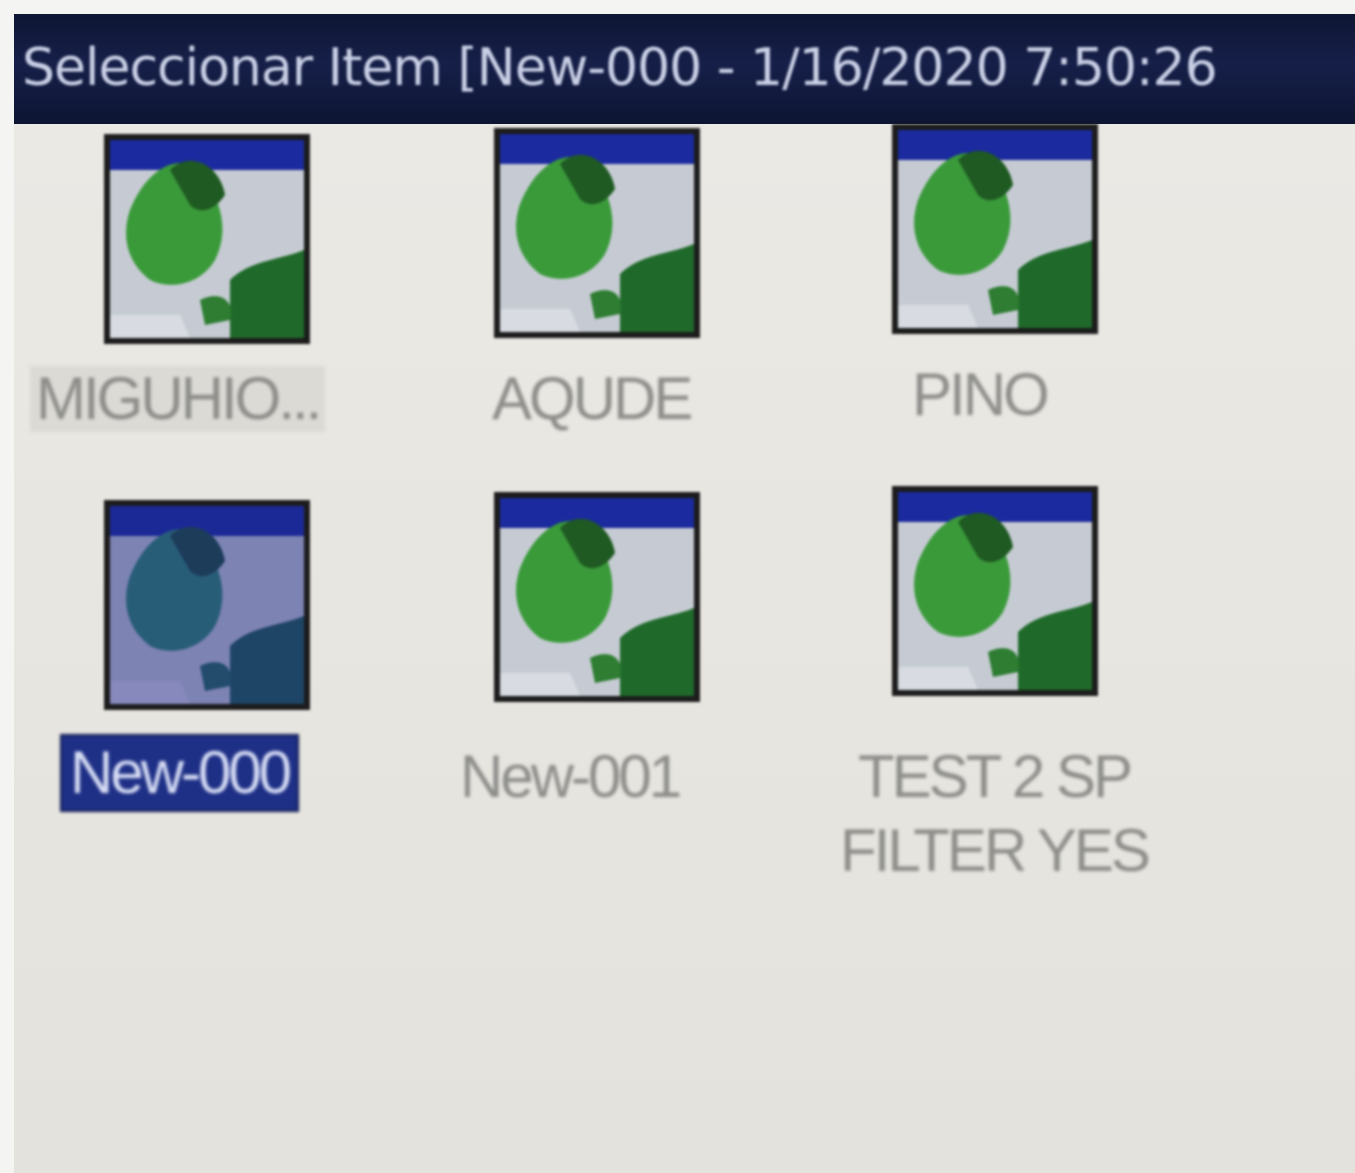 The image size is (1355, 1173). What do you see at coordinates (180, 773) in the screenshot?
I see `item-label-selected: New-000` at bounding box center [180, 773].